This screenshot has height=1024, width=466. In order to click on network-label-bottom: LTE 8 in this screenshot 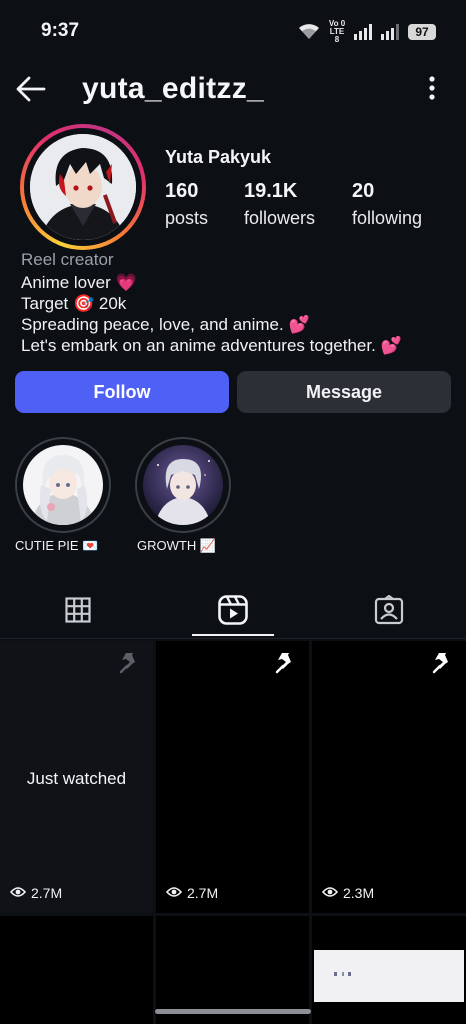, I will do `click(337, 35)`.